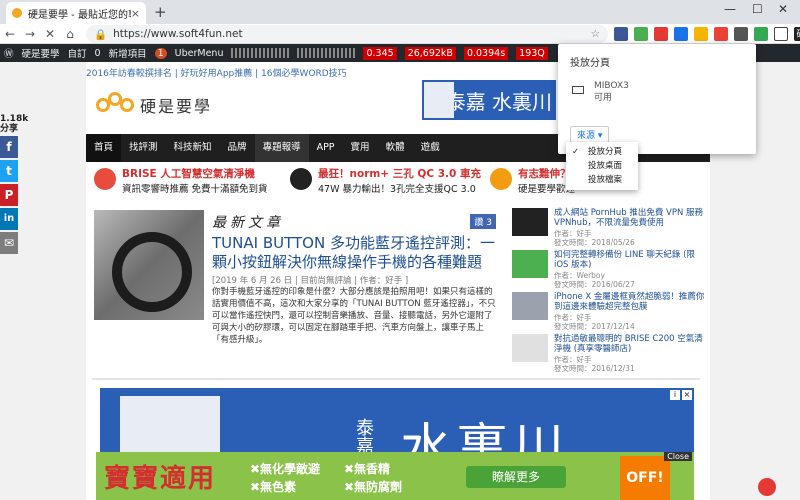 Image resolution: width=800 pixels, height=500 pixels. Describe the element at coordinates (116, 105) in the screenshot. I see `logo-icon` at that location.